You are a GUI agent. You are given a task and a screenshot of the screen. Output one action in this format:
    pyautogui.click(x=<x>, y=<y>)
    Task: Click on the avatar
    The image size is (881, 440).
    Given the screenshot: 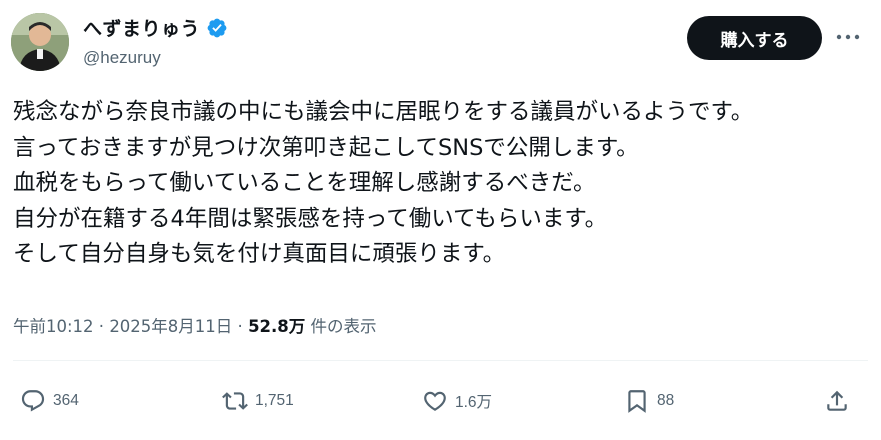 What is the action you would take?
    pyautogui.click(x=40, y=42)
    